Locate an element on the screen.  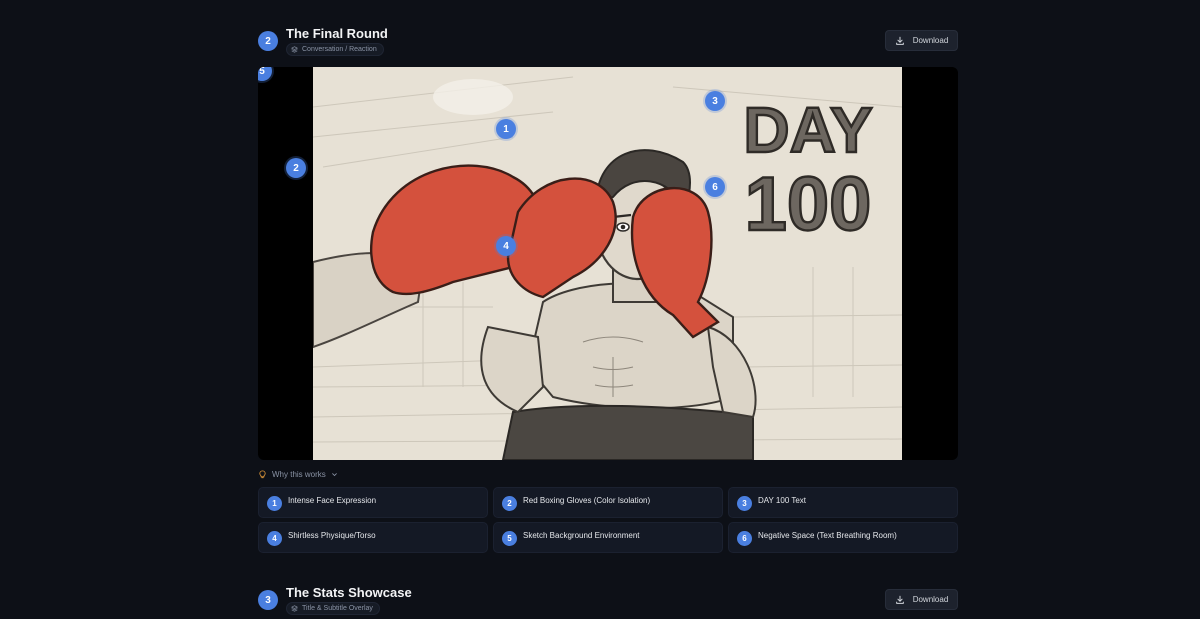
why-this-works-label: Why this works is located at coordinates (299, 474).